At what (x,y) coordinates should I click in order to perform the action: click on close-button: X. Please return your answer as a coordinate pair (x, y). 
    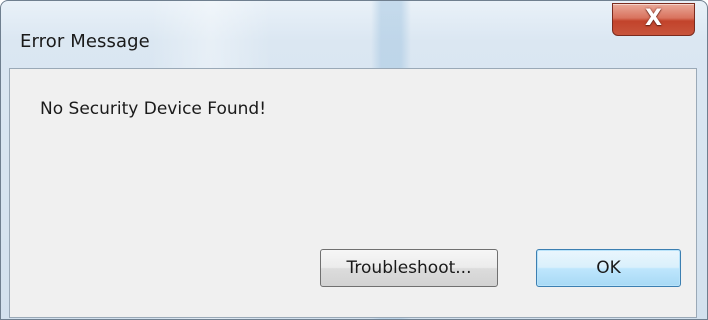
    Looking at the image, I should click on (653, 19).